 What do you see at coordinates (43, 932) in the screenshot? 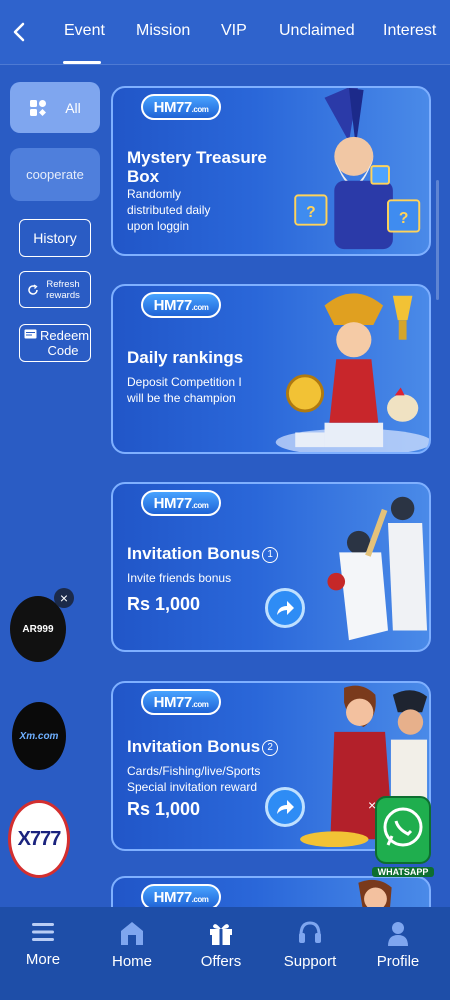
I see `menu-icon` at bounding box center [43, 932].